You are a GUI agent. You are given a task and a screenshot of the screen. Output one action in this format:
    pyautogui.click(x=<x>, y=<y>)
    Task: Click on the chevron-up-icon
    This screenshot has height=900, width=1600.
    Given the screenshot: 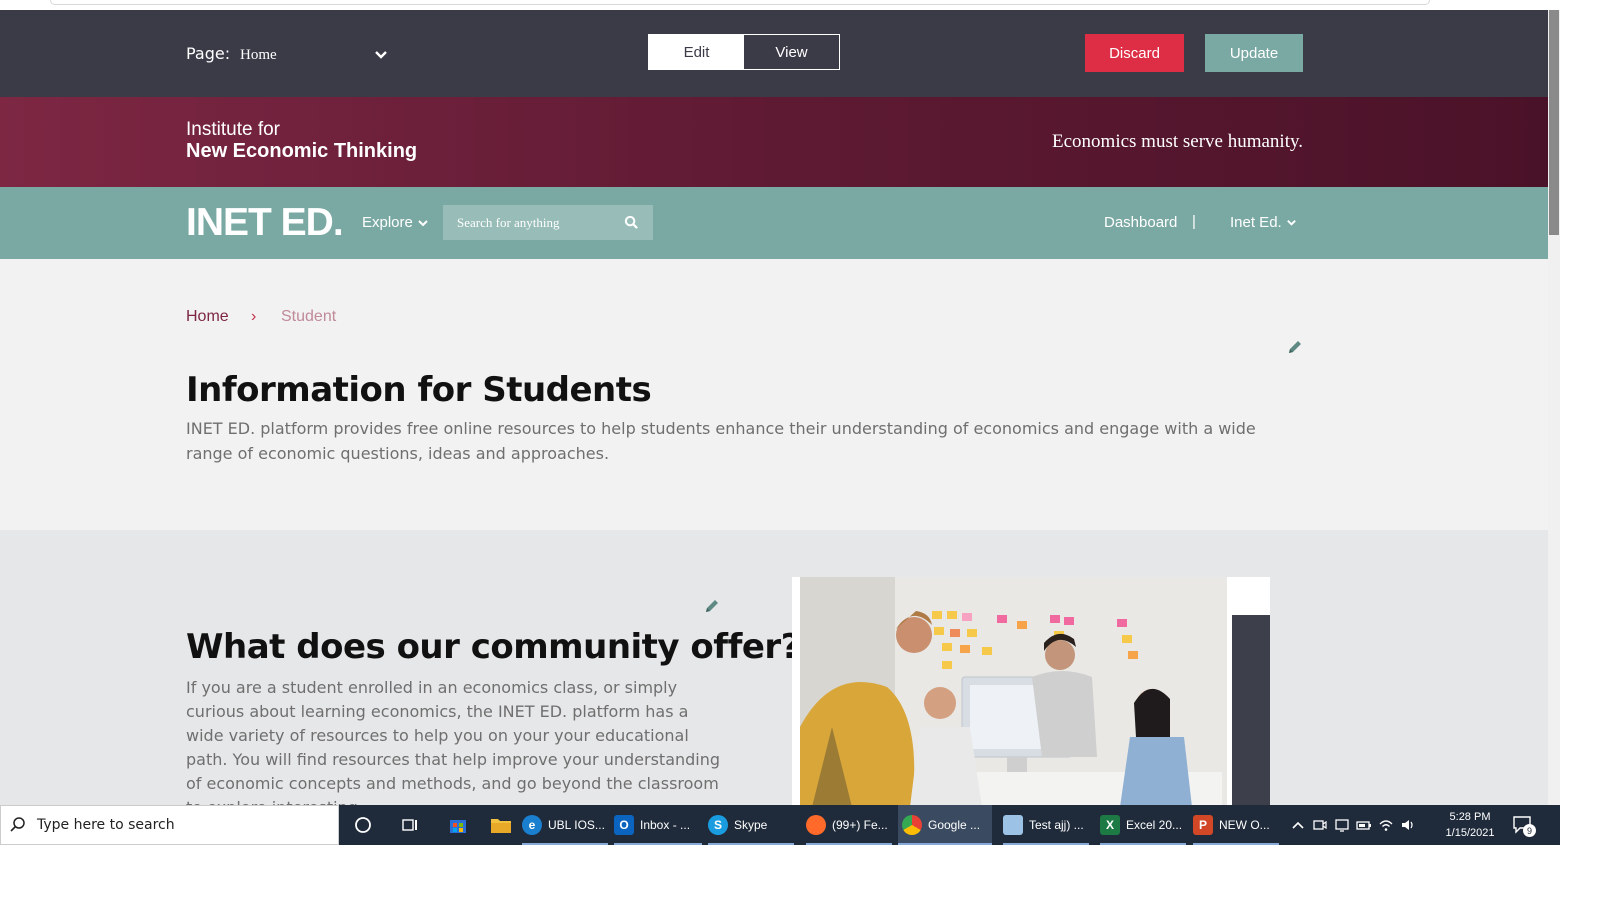 What is the action you would take?
    pyautogui.click(x=1298, y=825)
    